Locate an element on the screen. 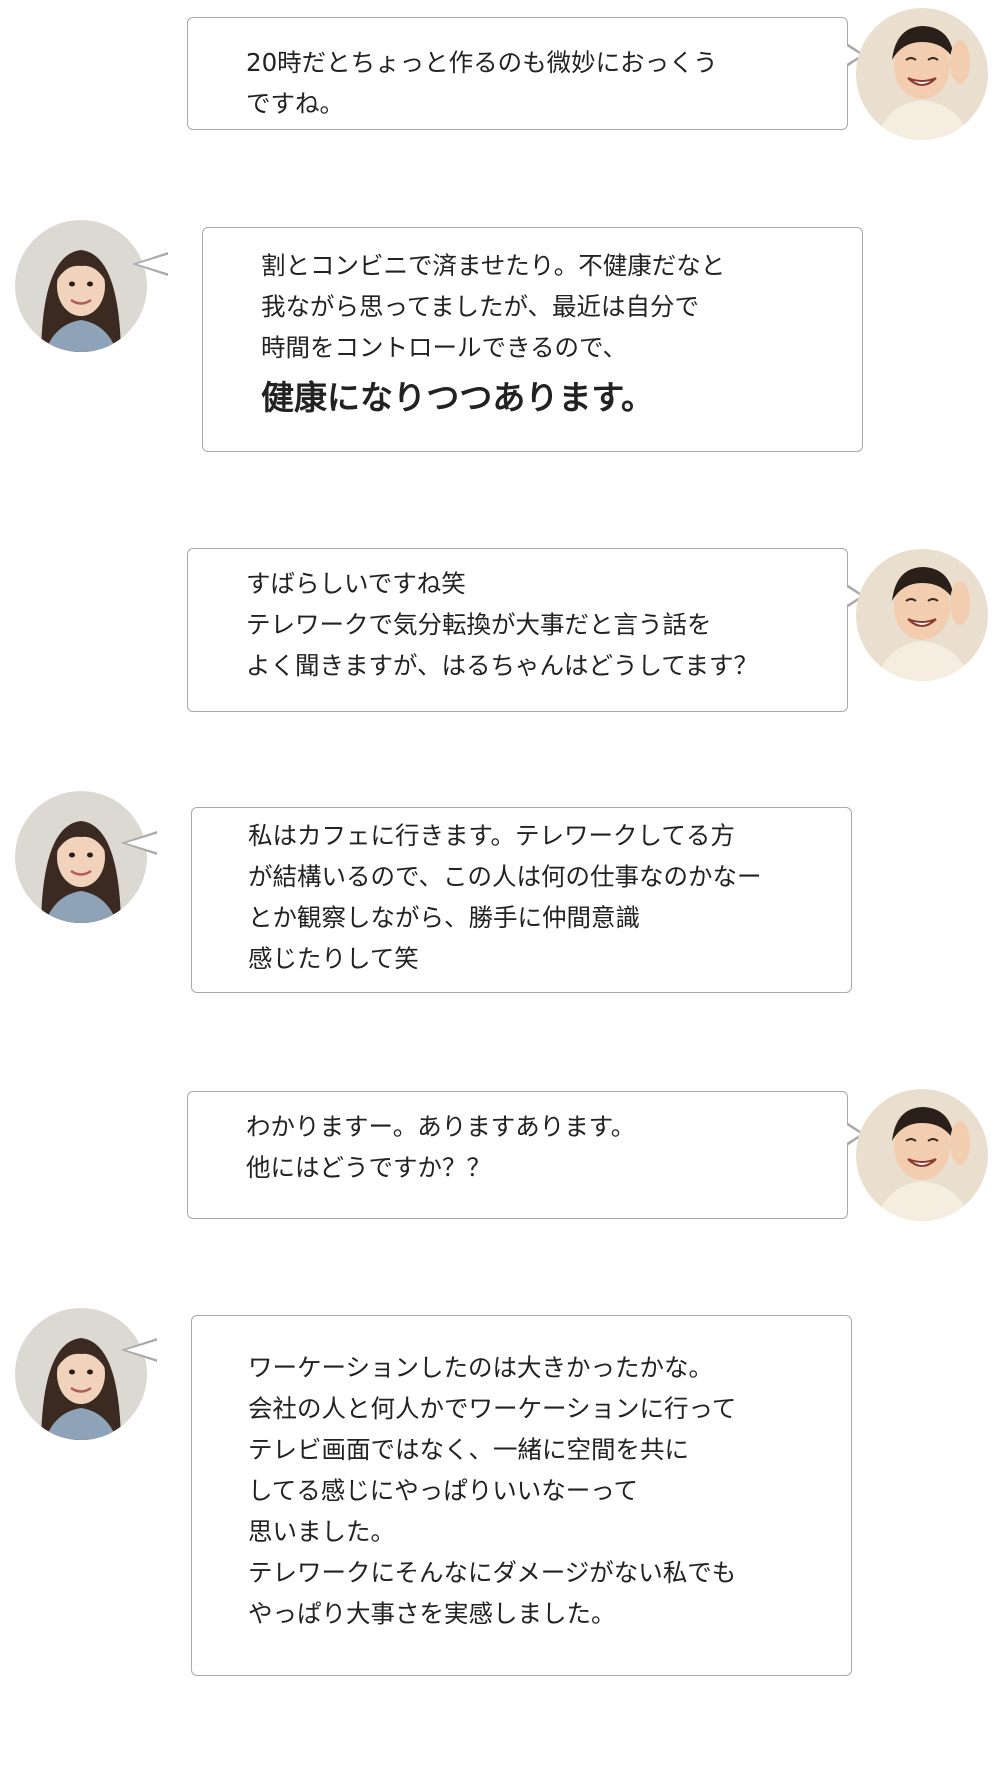 The image size is (1000, 1778). message-line: 我ながら思ってましたが、最近は自分で is located at coordinates (480, 306).